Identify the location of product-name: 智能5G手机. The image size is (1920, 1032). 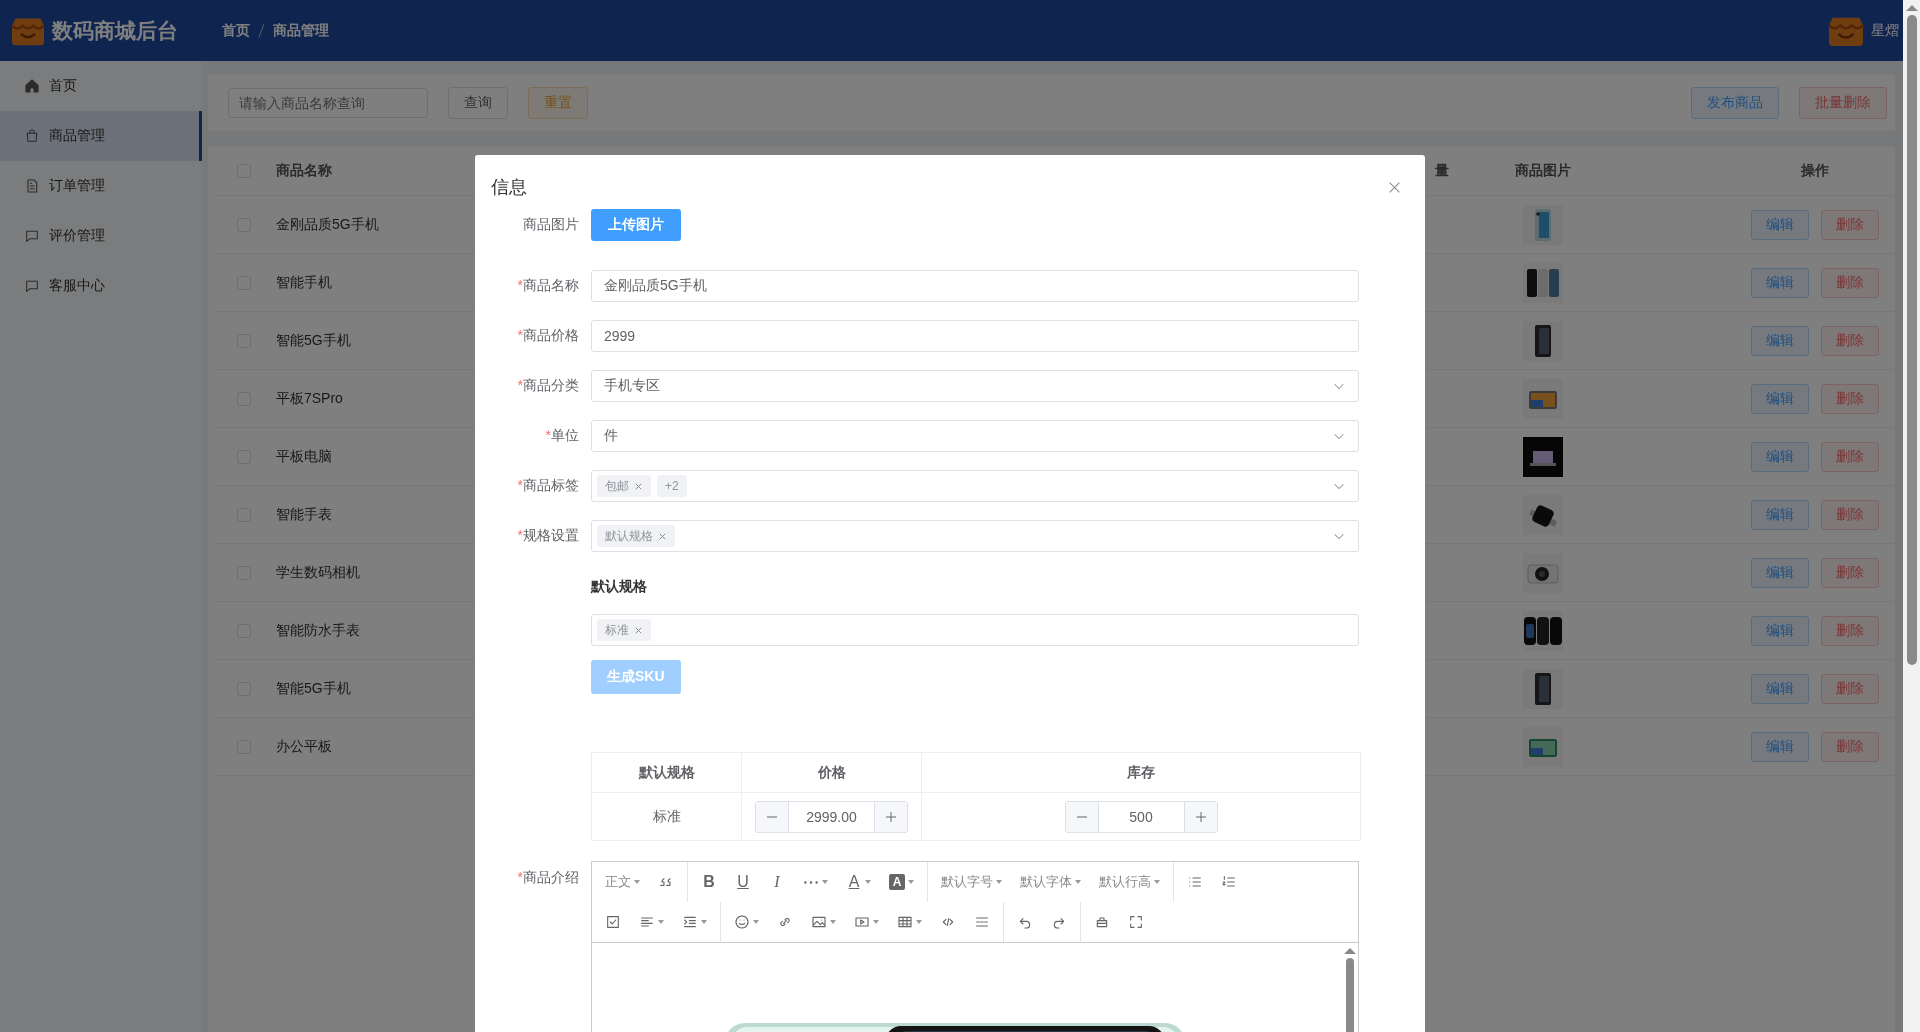
(313, 340).